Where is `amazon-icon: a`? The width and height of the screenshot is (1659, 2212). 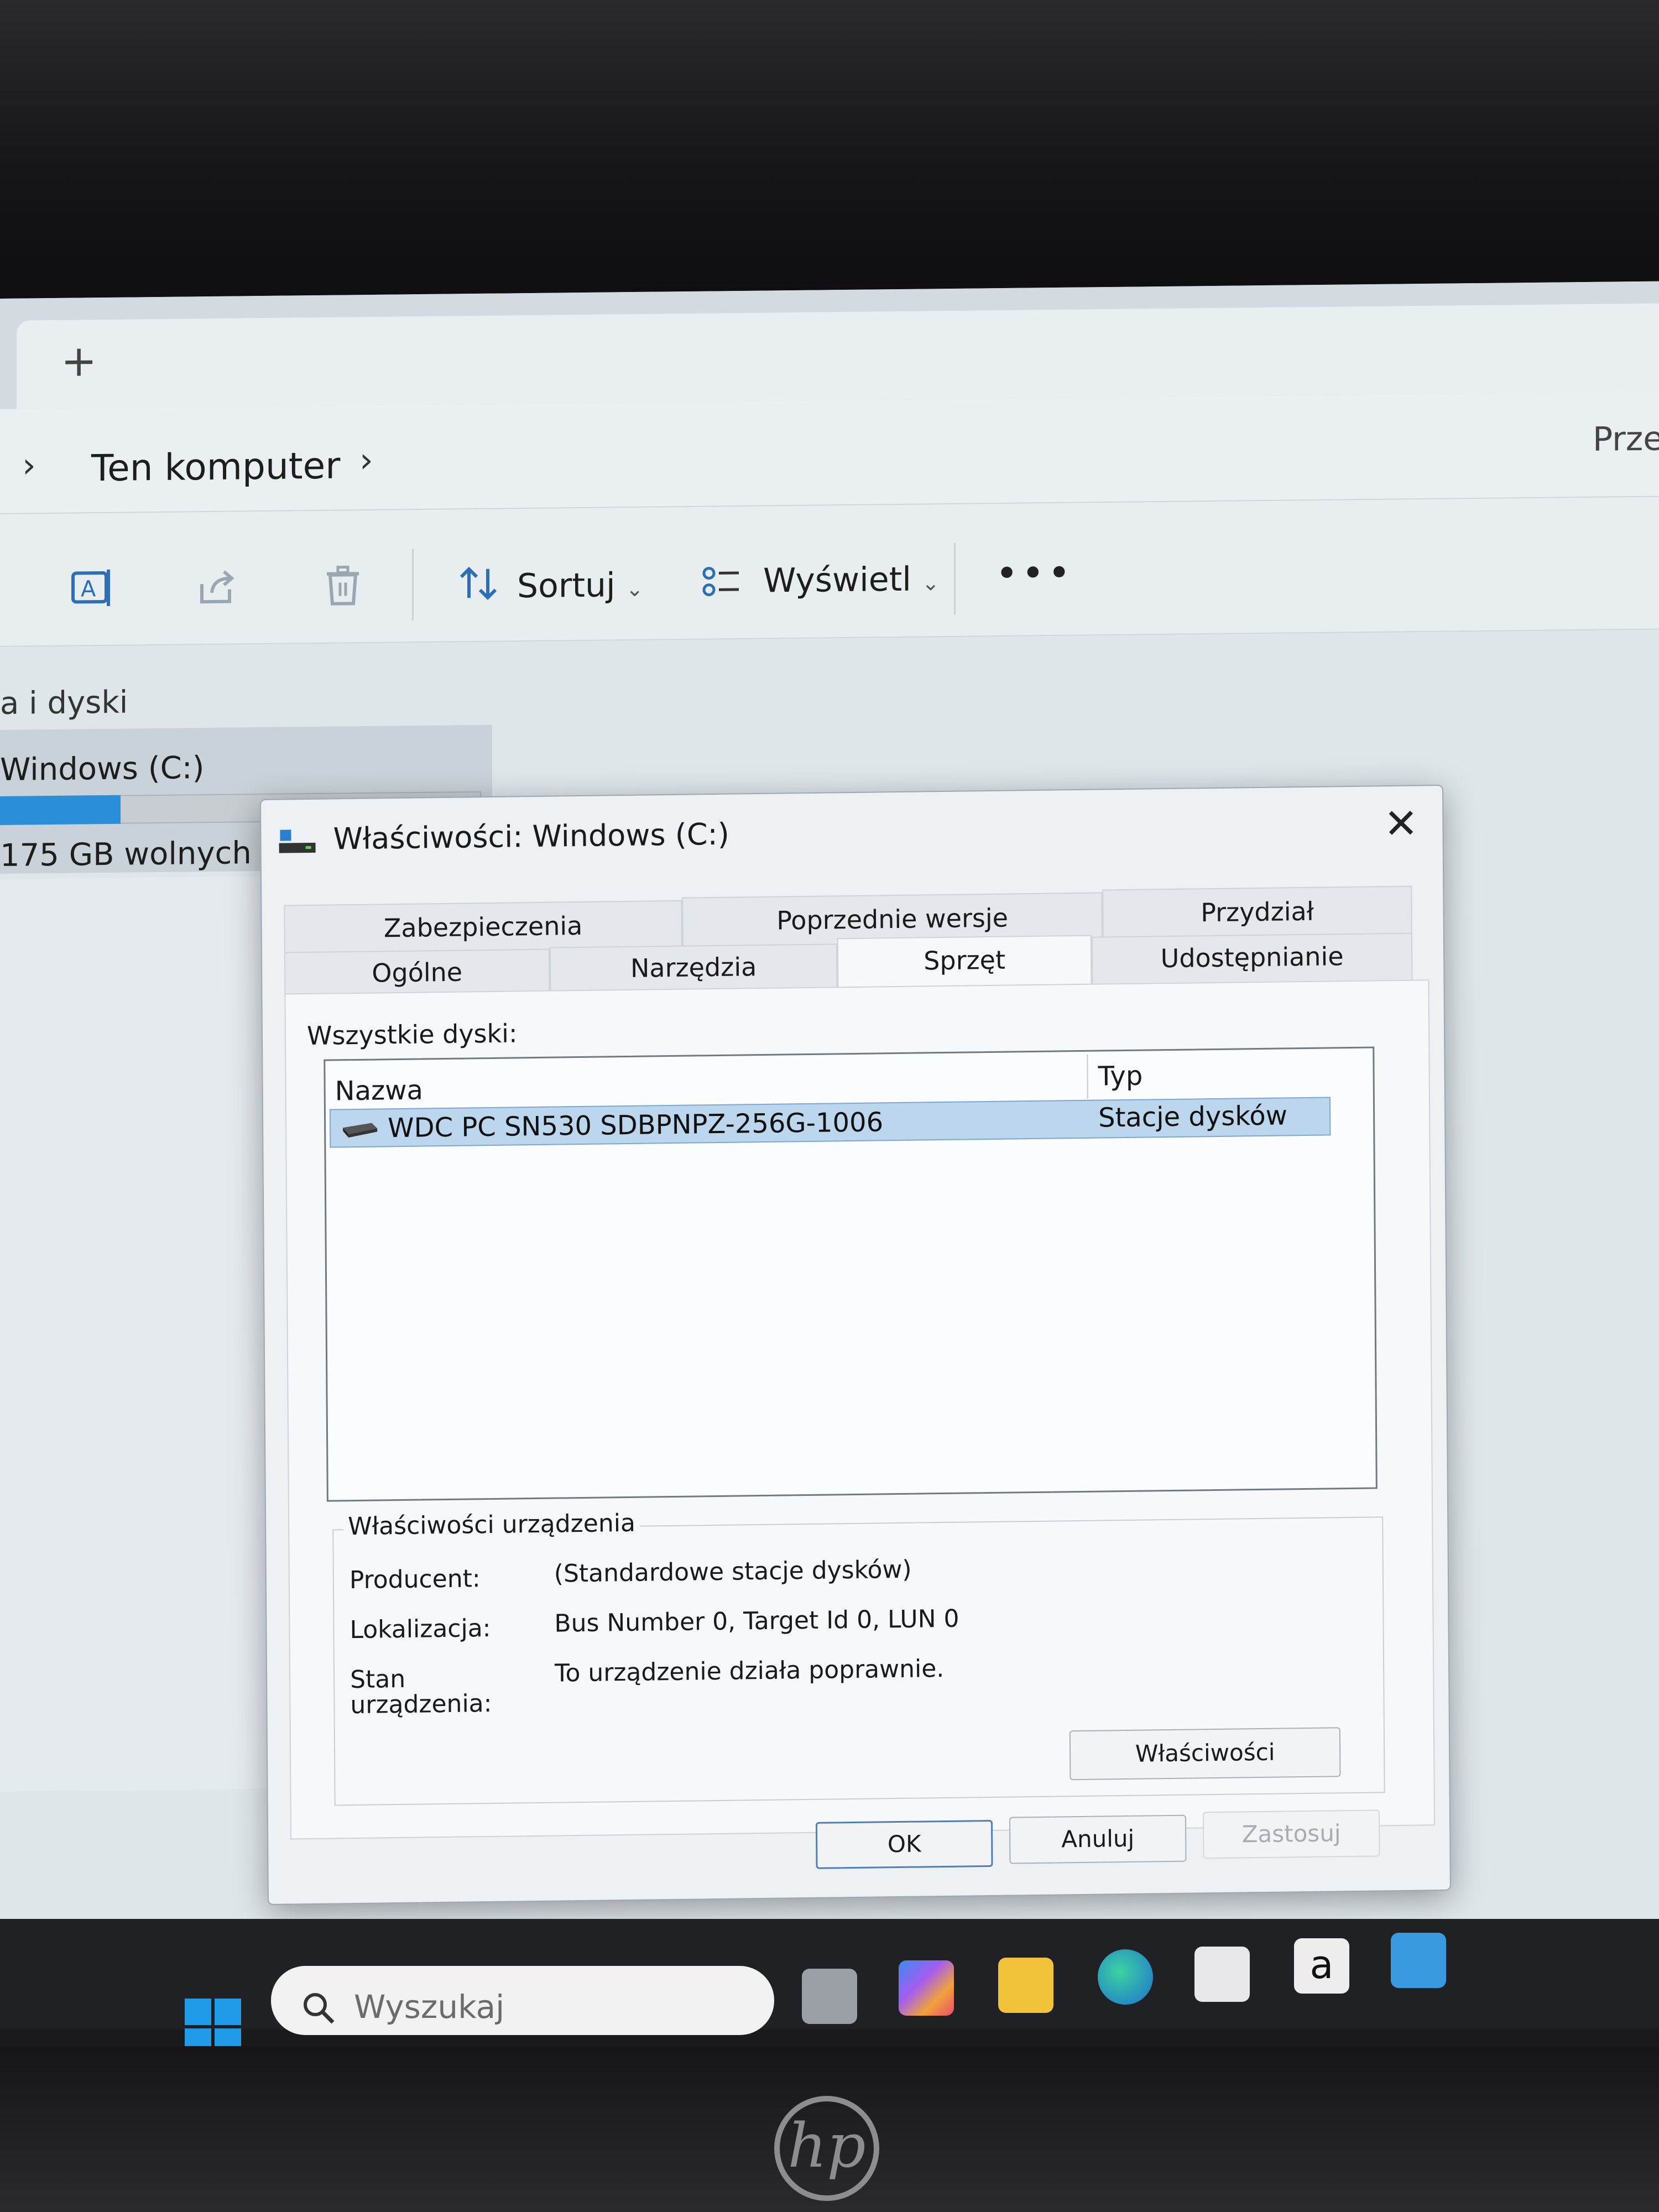
amazon-icon: a is located at coordinates (1322, 1966).